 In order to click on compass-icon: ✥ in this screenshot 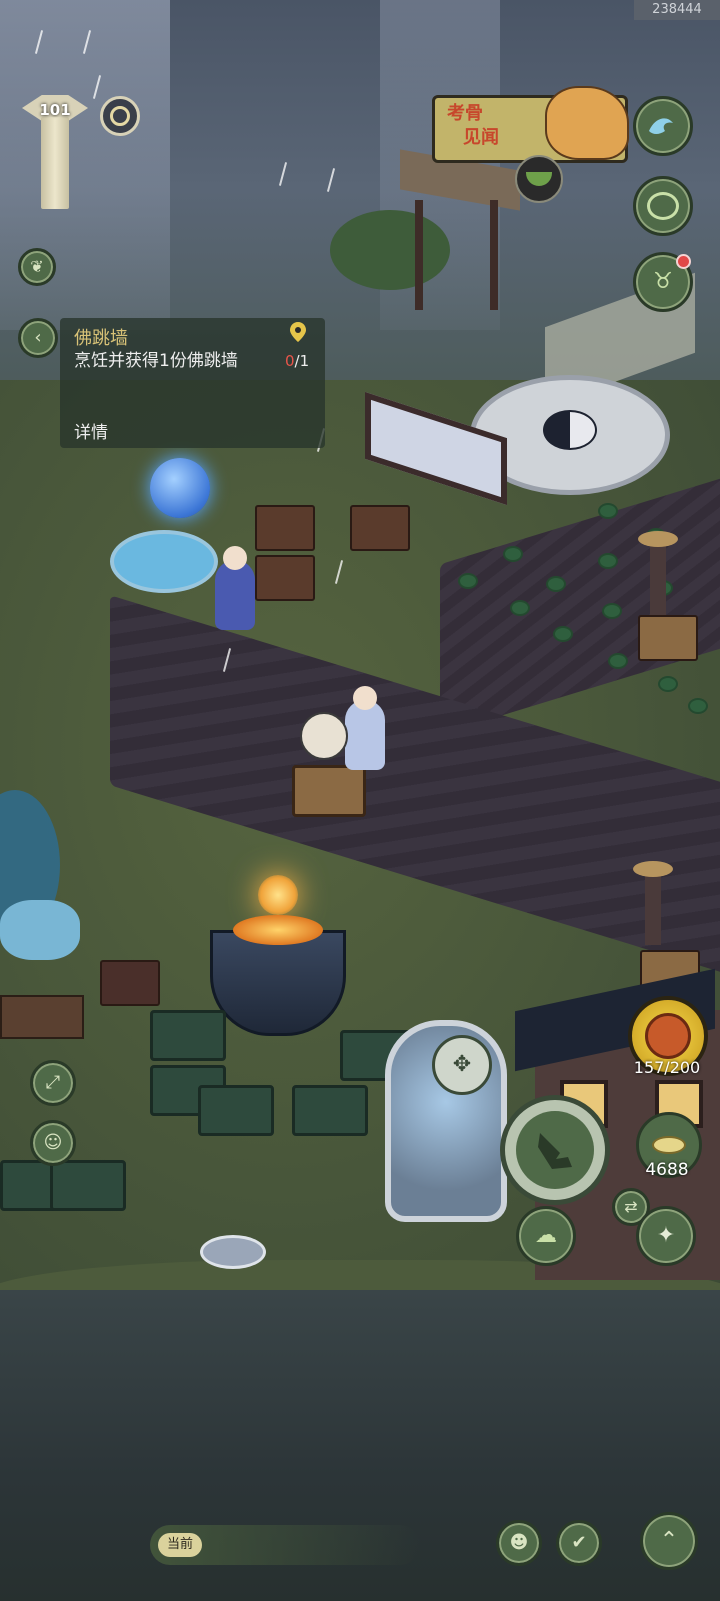, I will do `click(462, 1065)`.